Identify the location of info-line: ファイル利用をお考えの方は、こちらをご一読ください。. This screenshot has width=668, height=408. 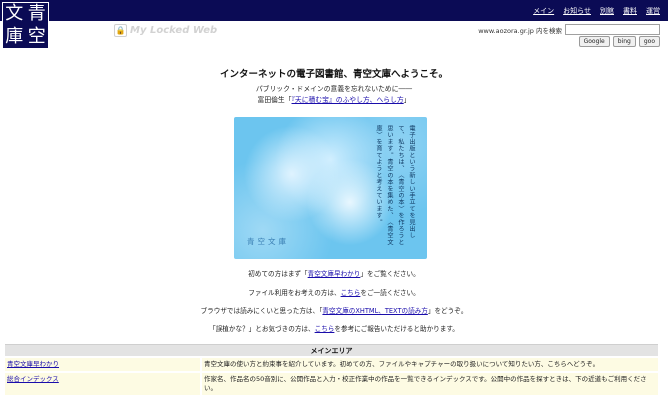
(334, 292).